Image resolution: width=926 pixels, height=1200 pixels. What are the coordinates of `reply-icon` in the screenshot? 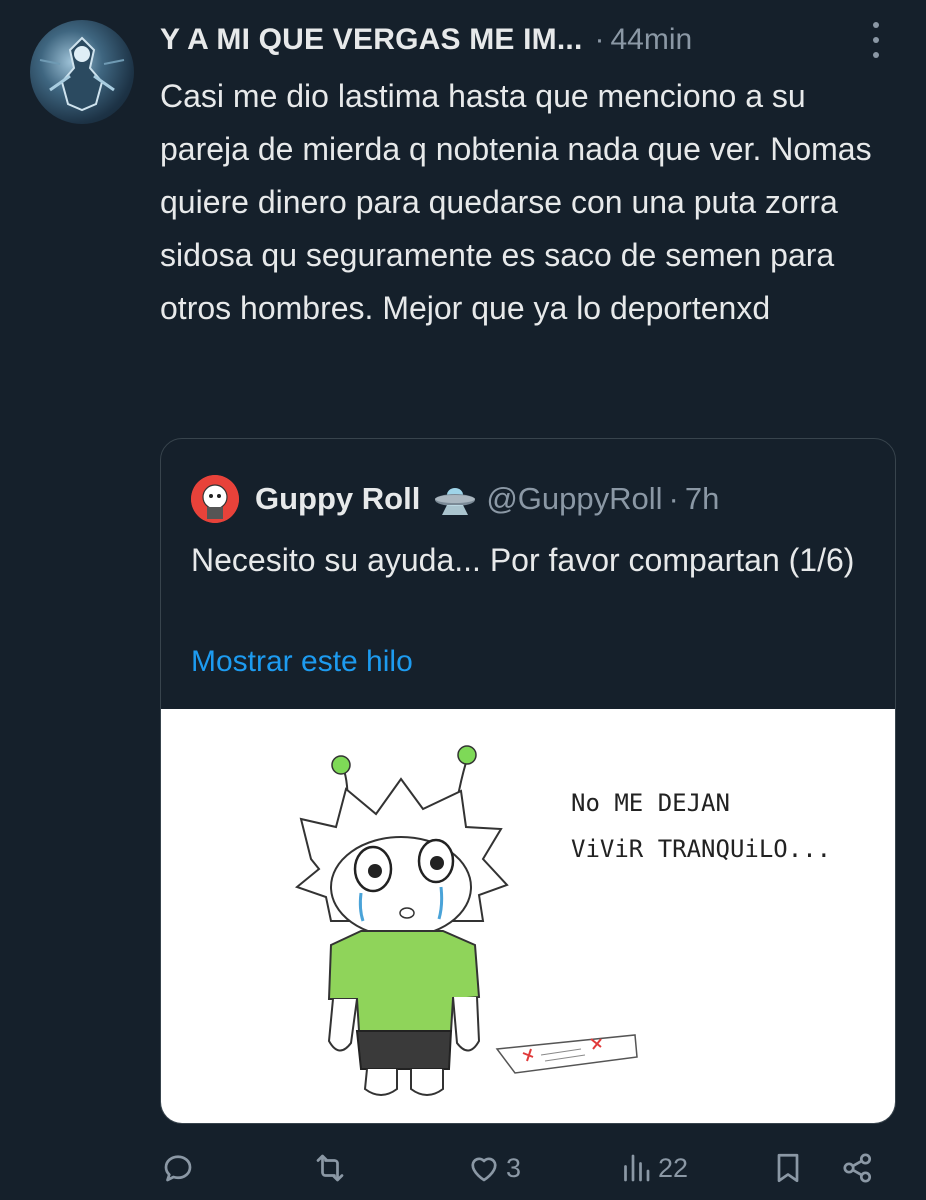 It's located at (178, 1168).